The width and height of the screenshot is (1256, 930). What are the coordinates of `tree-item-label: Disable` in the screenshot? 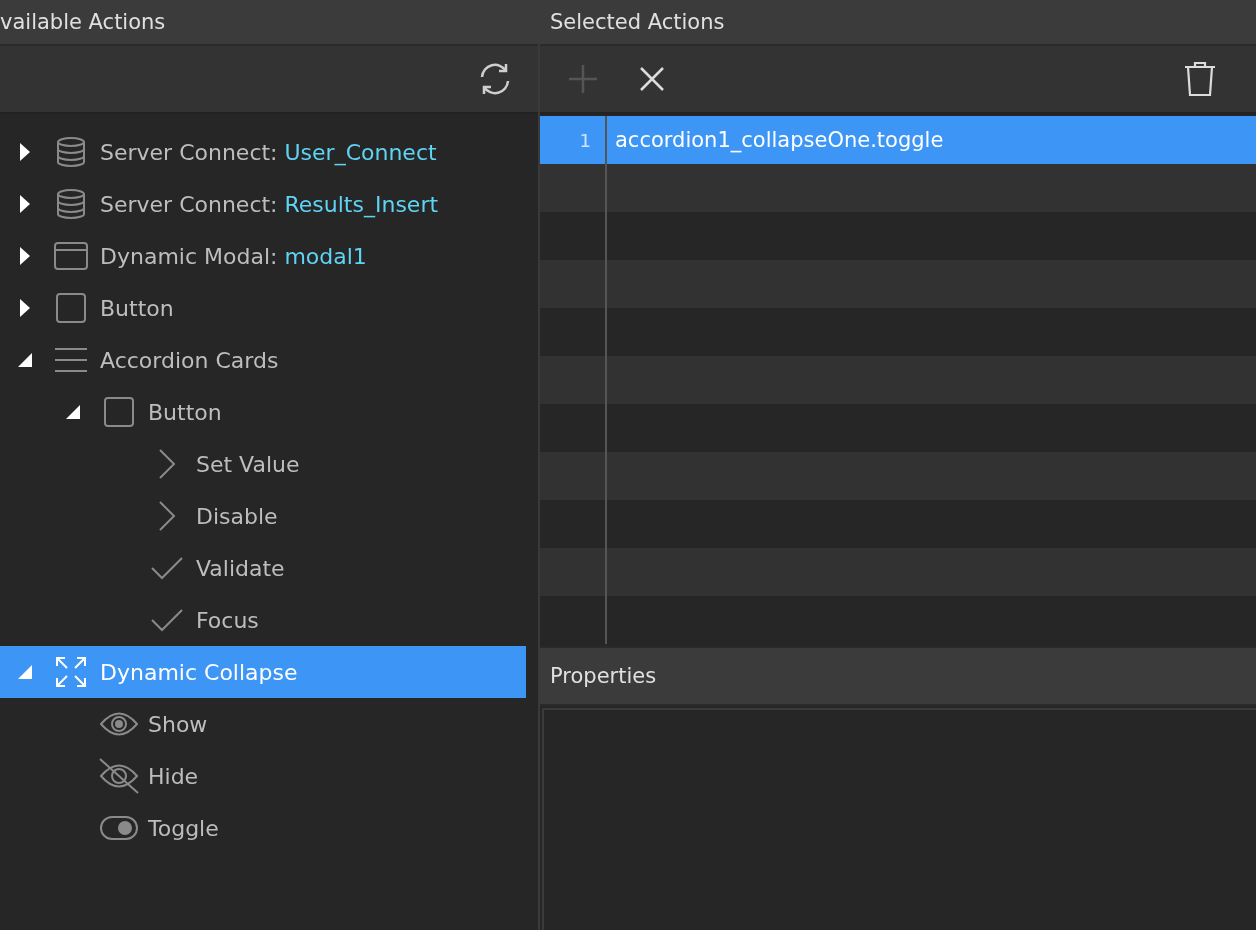 It's located at (237, 516).